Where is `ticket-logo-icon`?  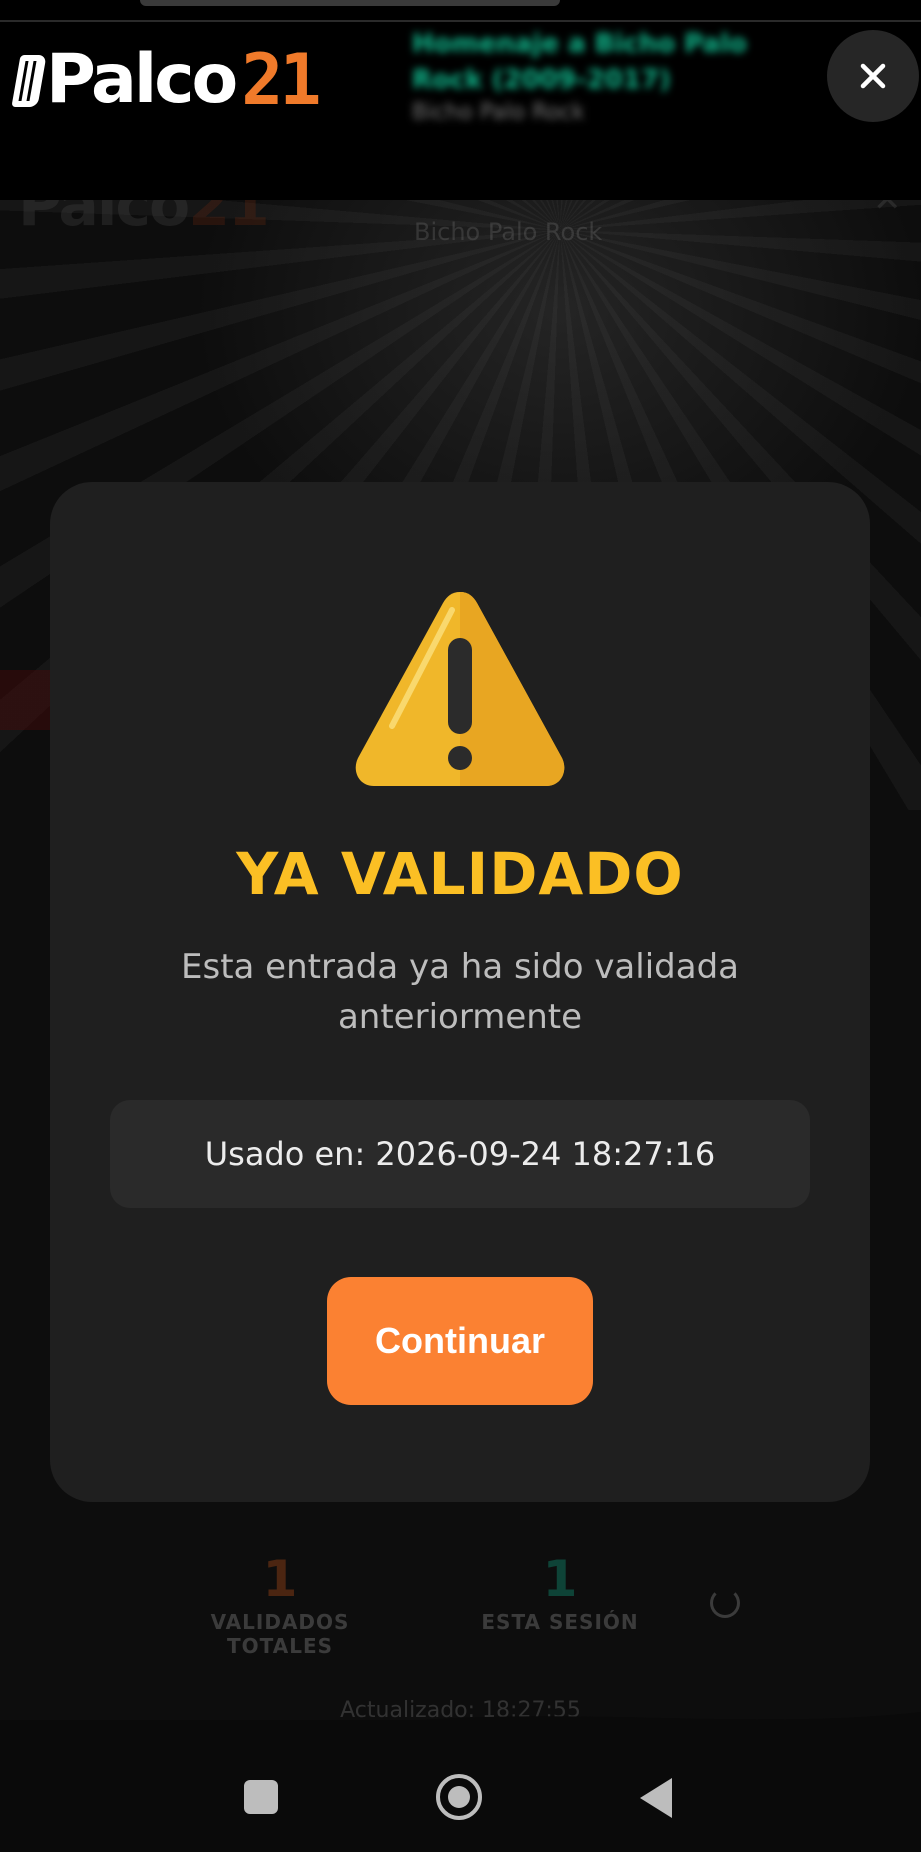 ticket-logo-icon is located at coordinates (28, 80).